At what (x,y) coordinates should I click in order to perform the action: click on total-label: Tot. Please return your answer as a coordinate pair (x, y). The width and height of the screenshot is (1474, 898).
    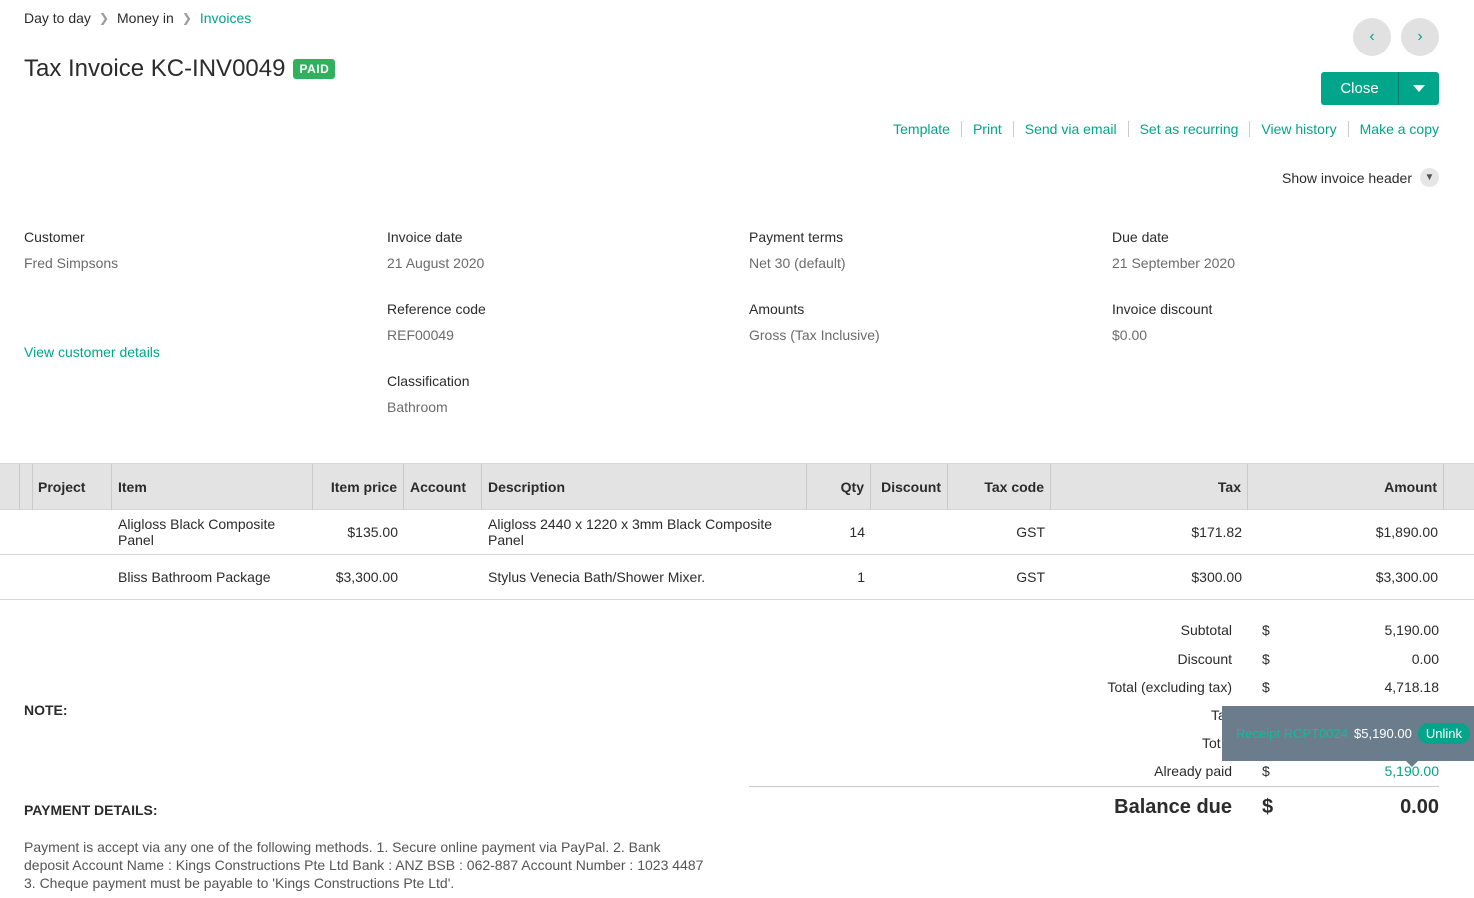
    Looking at the image, I should click on (1211, 743).